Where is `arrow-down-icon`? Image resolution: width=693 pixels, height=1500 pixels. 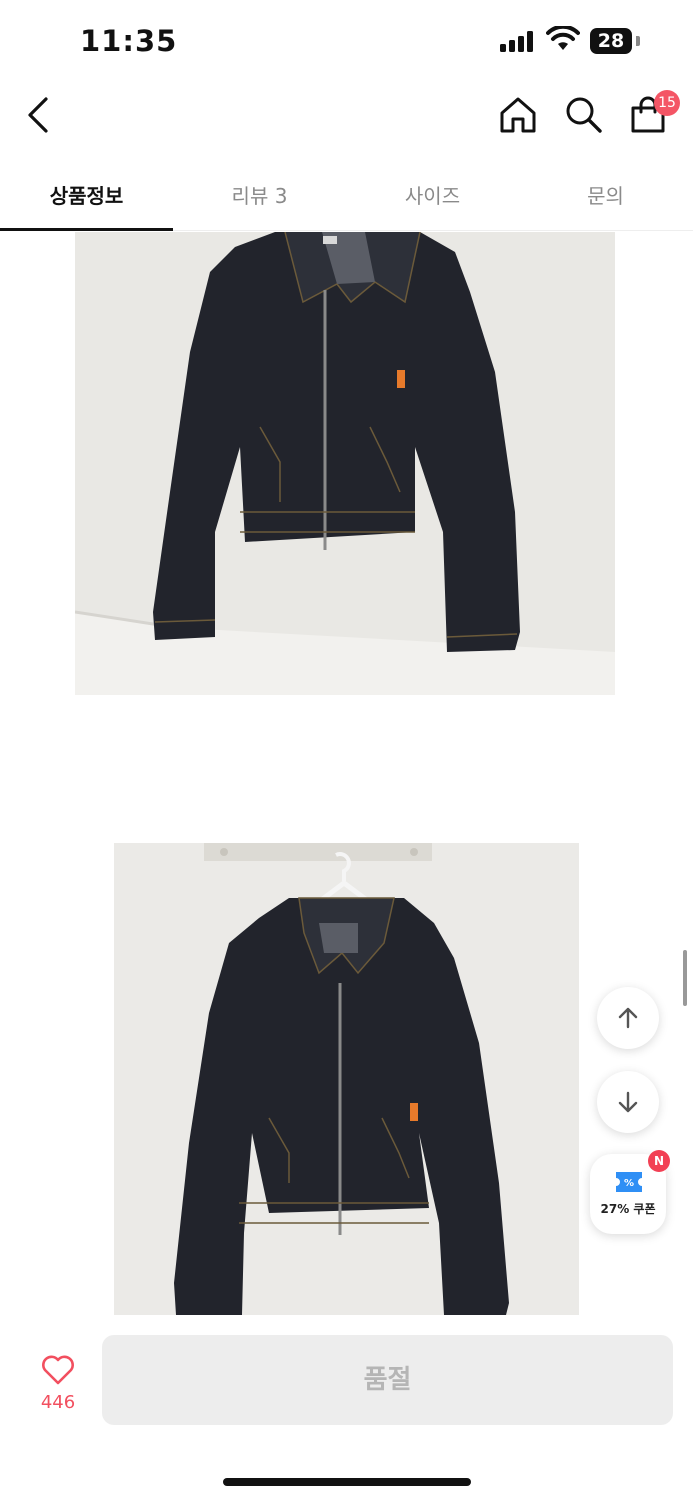 arrow-down-icon is located at coordinates (628, 1102).